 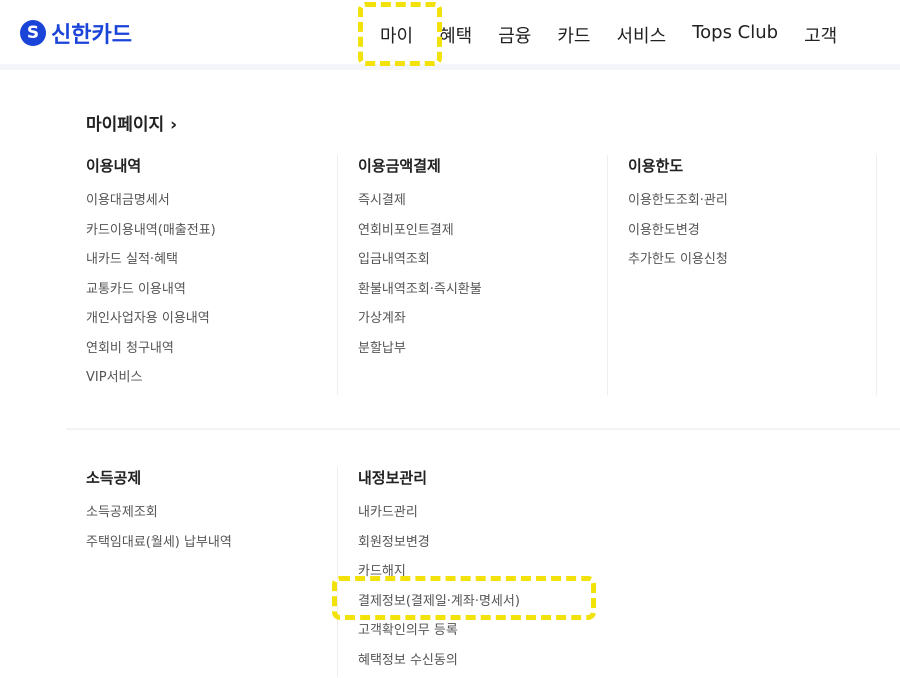 I want to click on section-title: 이용내역, so click(x=211, y=165).